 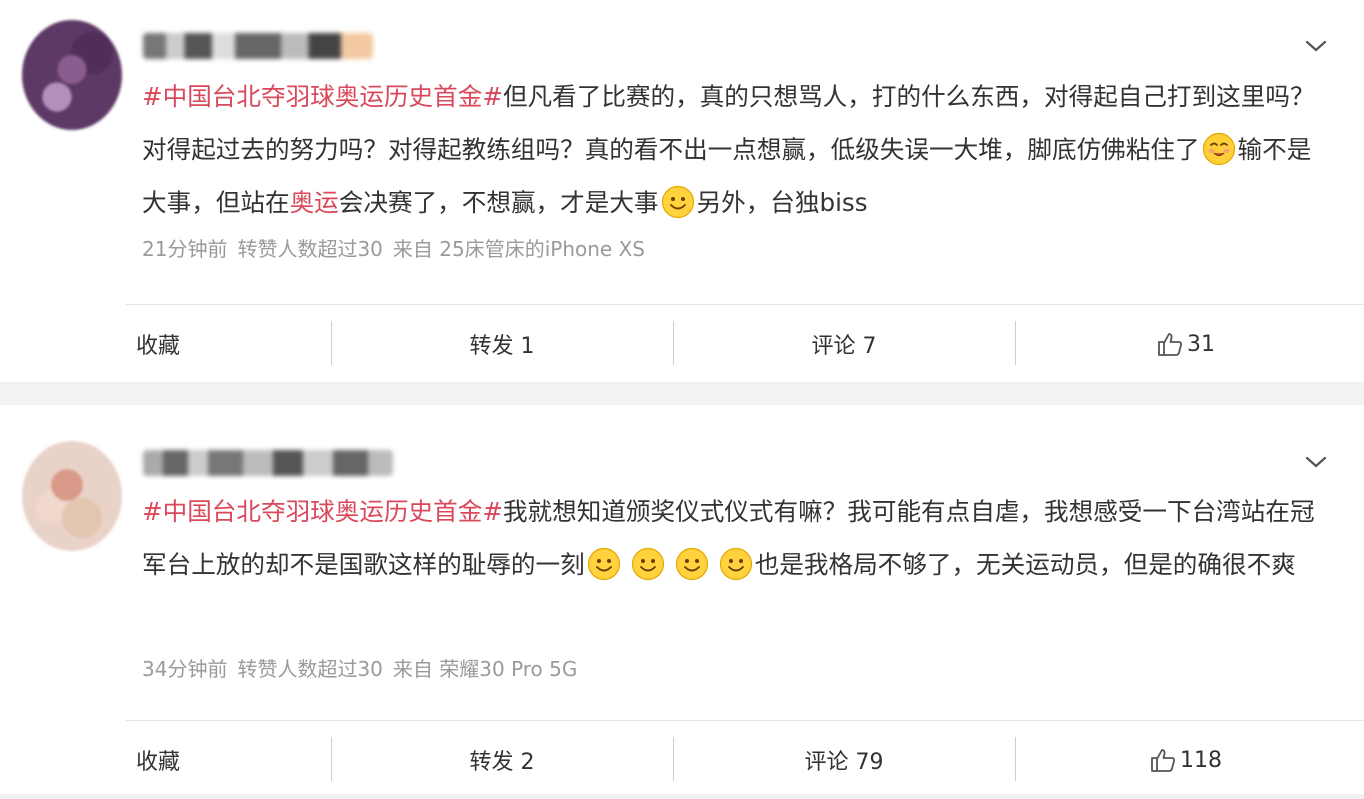 I want to click on keyword-link: 奥运, so click(x=314, y=202).